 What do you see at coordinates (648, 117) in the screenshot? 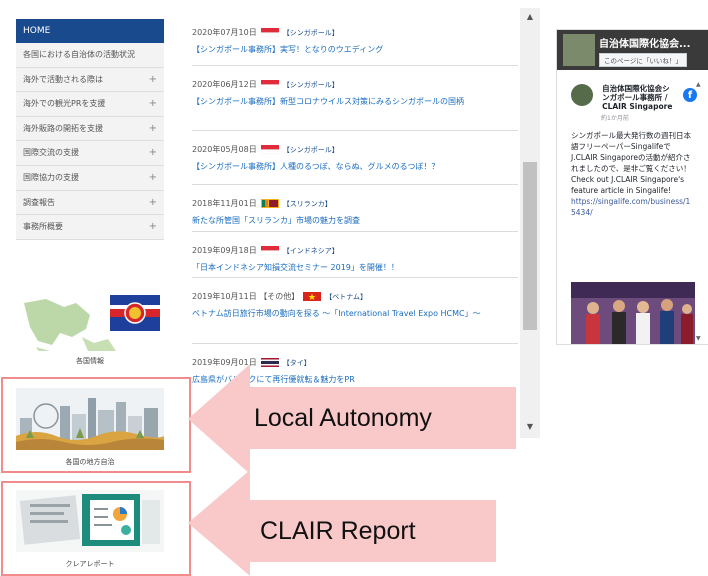
I see `post-timestamp: 約1か月前` at bounding box center [648, 117].